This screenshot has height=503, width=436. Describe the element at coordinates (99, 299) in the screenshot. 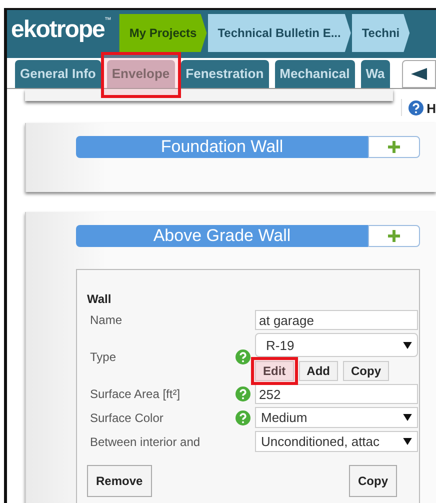

I see `card-title: Wall` at that location.